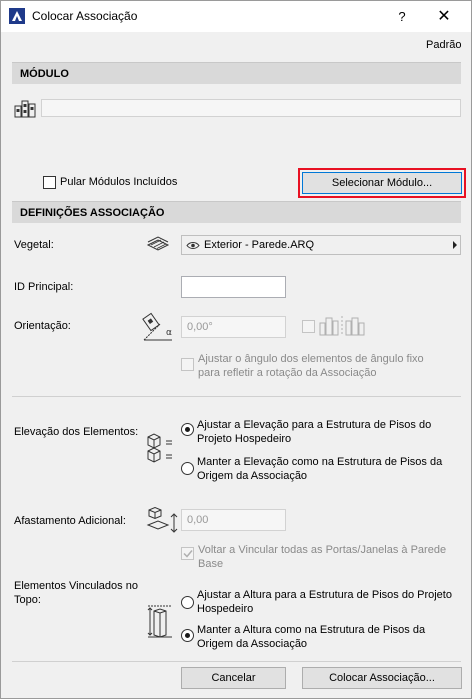 This screenshot has width=472, height=699. What do you see at coordinates (42, 326) in the screenshot?
I see `orientation-label: Orientação:` at bounding box center [42, 326].